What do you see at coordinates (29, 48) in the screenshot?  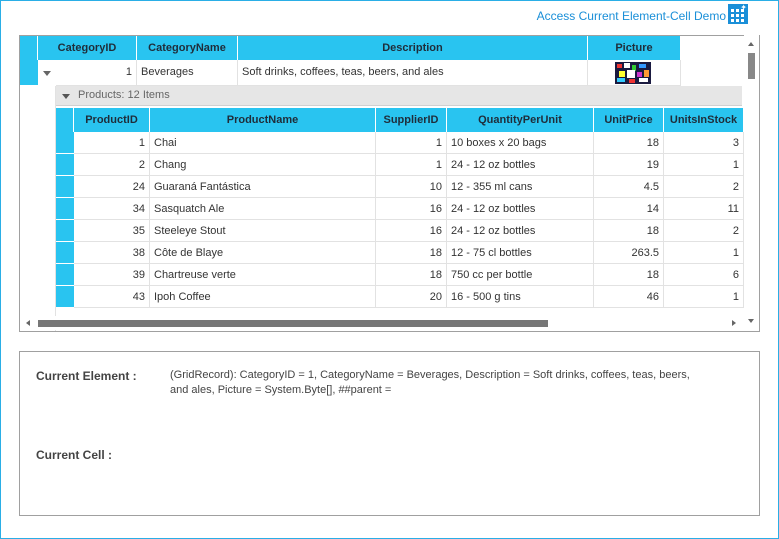 I see `header-indicator` at bounding box center [29, 48].